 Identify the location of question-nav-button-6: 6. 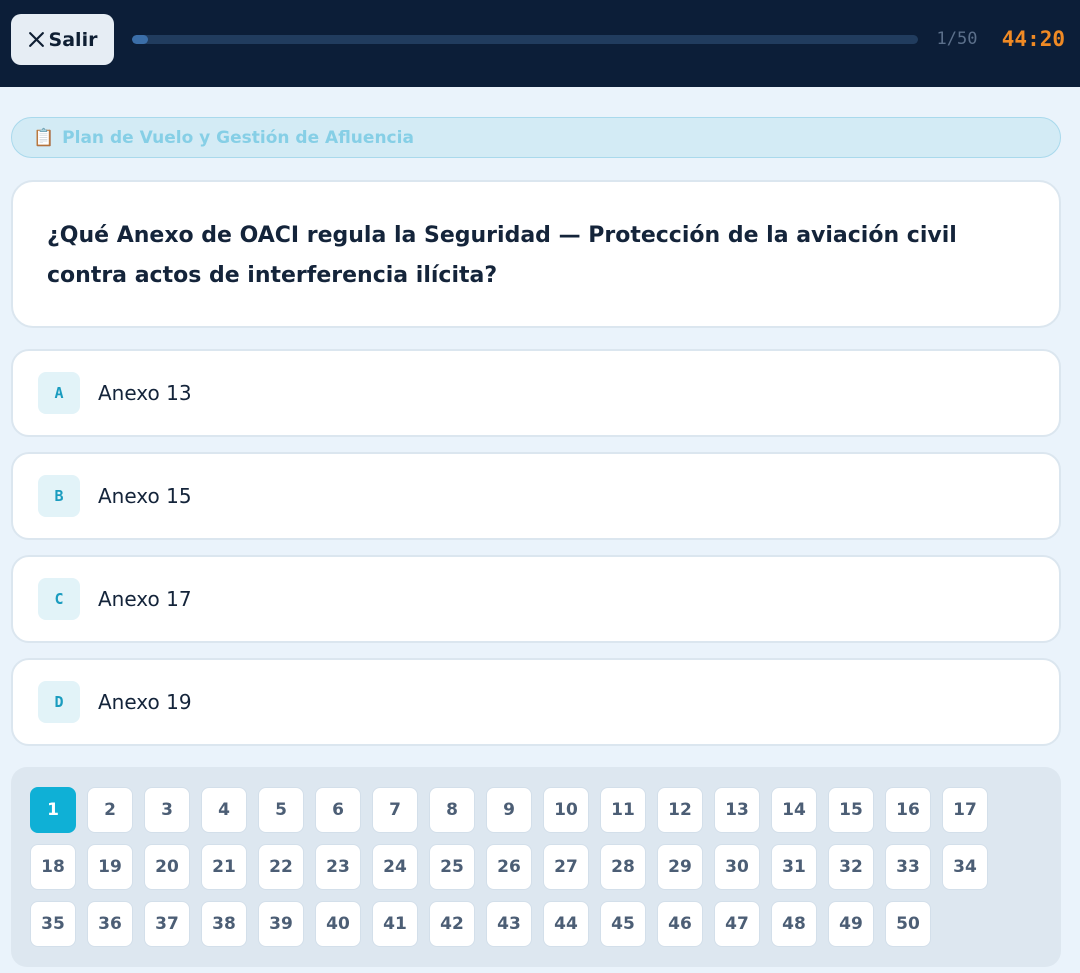
(338, 810).